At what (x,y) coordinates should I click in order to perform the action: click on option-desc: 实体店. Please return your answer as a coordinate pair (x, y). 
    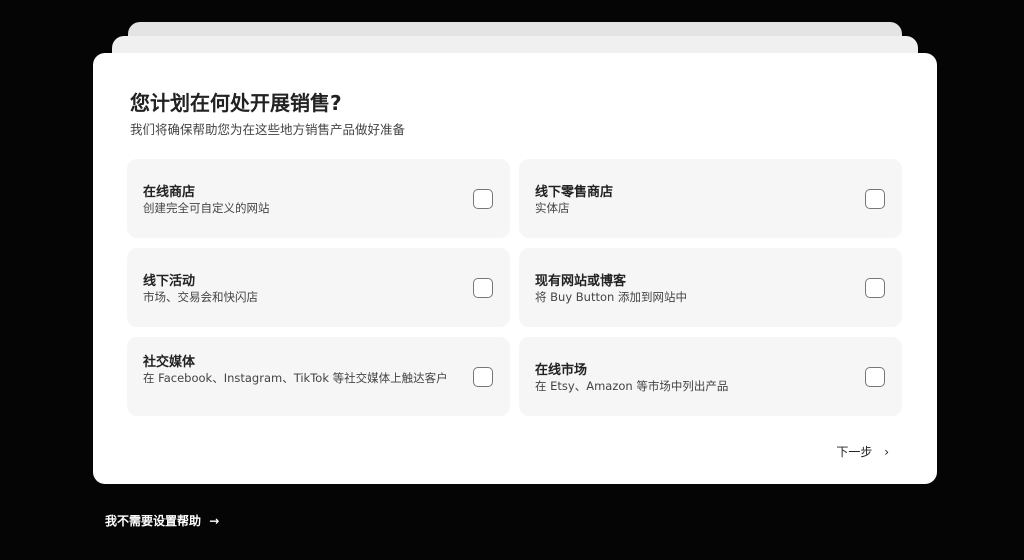
    Looking at the image, I should click on (552, 208).